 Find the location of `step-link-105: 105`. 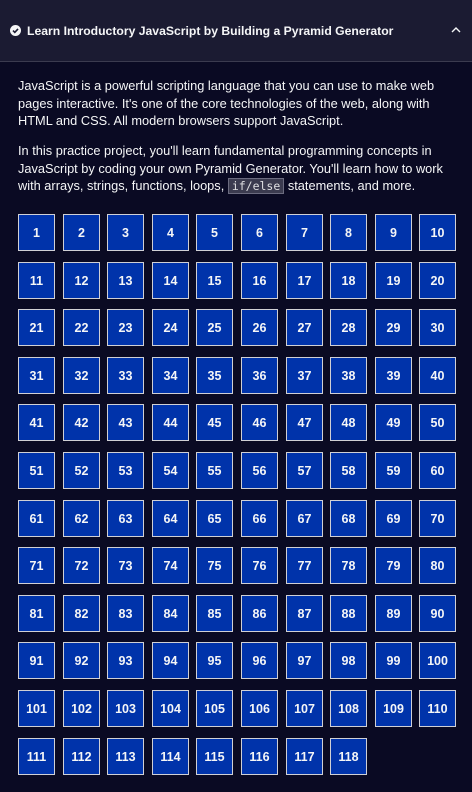

step-link-105: 105 is located at coordinates (214, 708).